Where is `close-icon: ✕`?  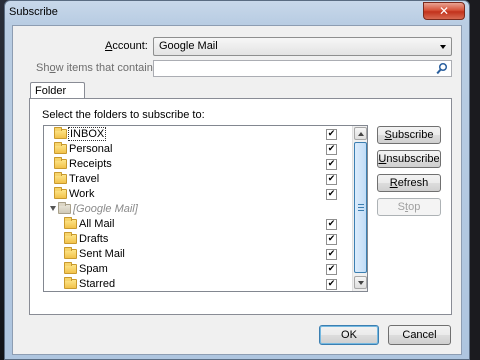 close-icon: ✕ is located at coordinates (444, 11).